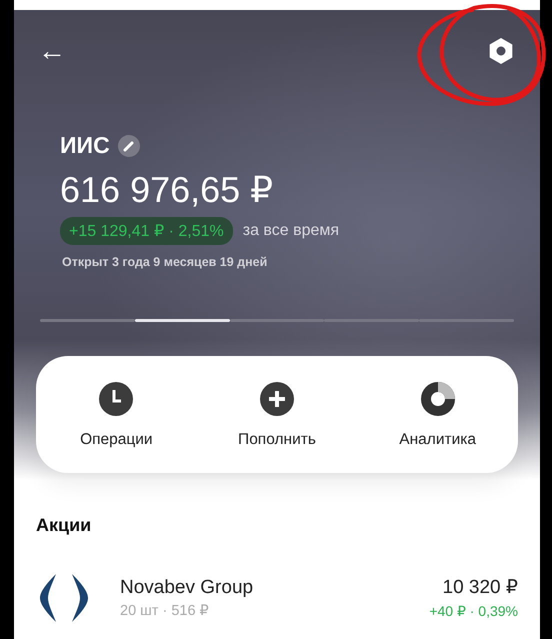 Image resolution: width=552 pixels, height=639 pixels. What do you see at coordinates (167, 190) in the screenshot?
I see `balance-amount: 616 976,65 ₽` at bounding box center [167, 190].